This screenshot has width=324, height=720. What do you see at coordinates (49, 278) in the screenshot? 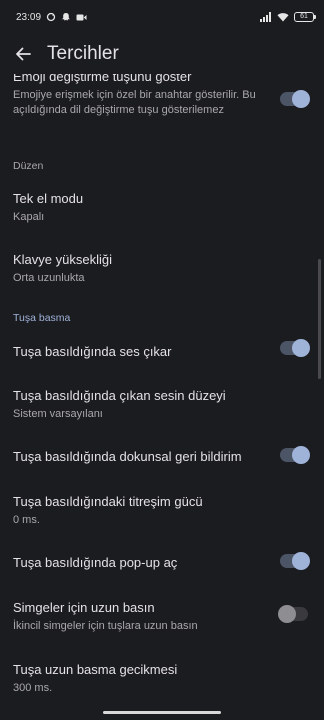
I see `pref-summary: Orta uzunlukta` at bounding box center [49, 278].